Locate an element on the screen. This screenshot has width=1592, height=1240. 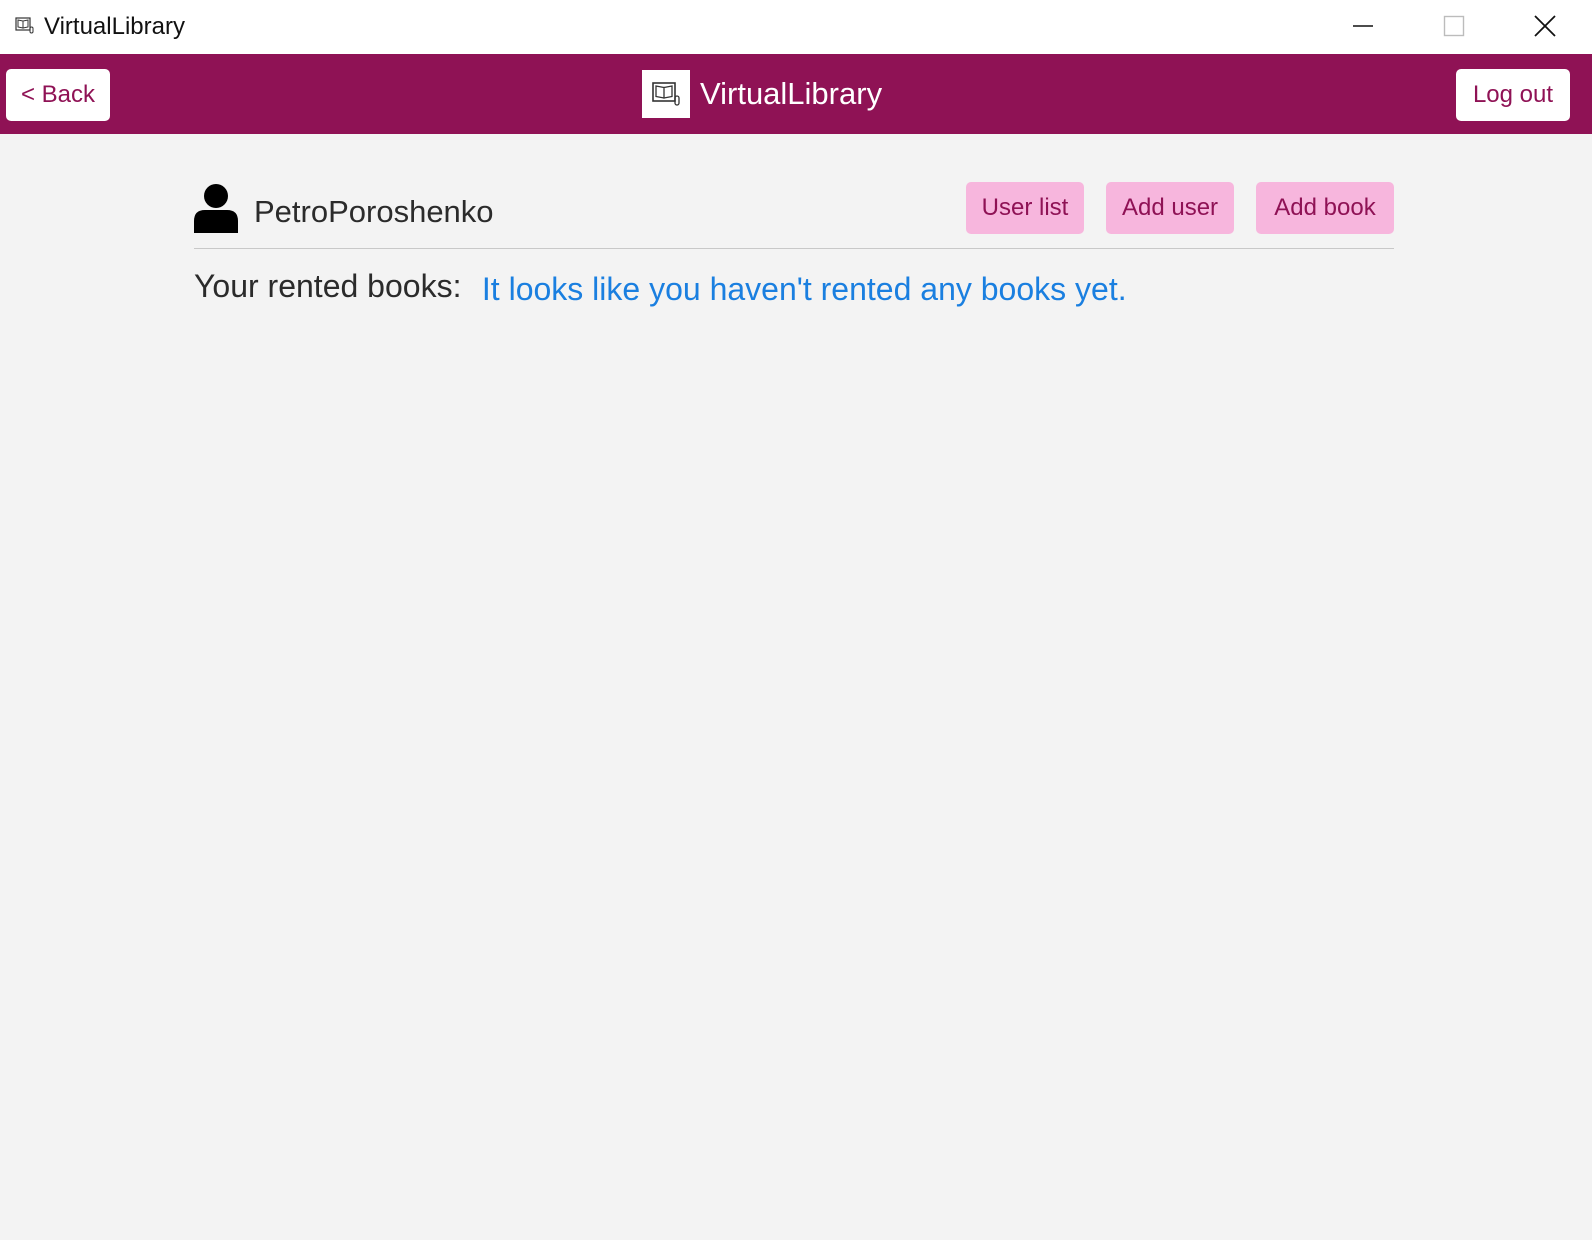
maximize-button is located at coordinates (1454, 26).